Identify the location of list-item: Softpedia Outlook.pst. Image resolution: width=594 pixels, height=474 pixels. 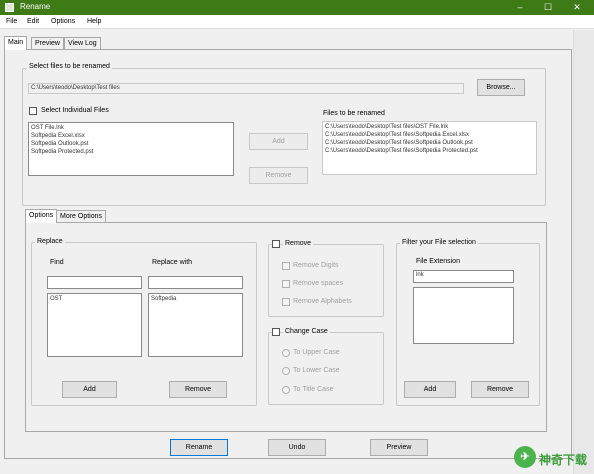
(131, 144).